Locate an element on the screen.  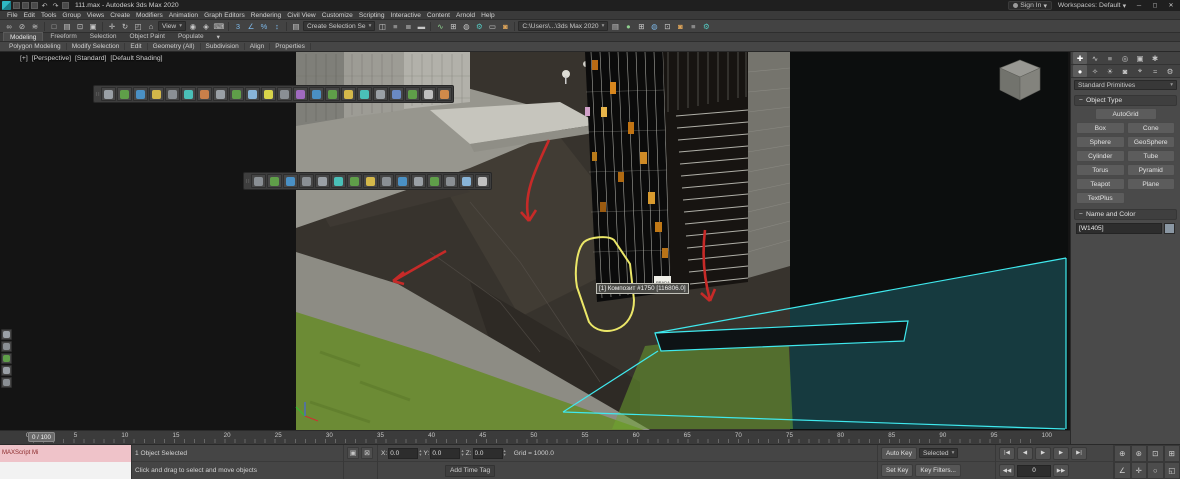
menu-interactive: Interactive is located at coordinates (406, 15).